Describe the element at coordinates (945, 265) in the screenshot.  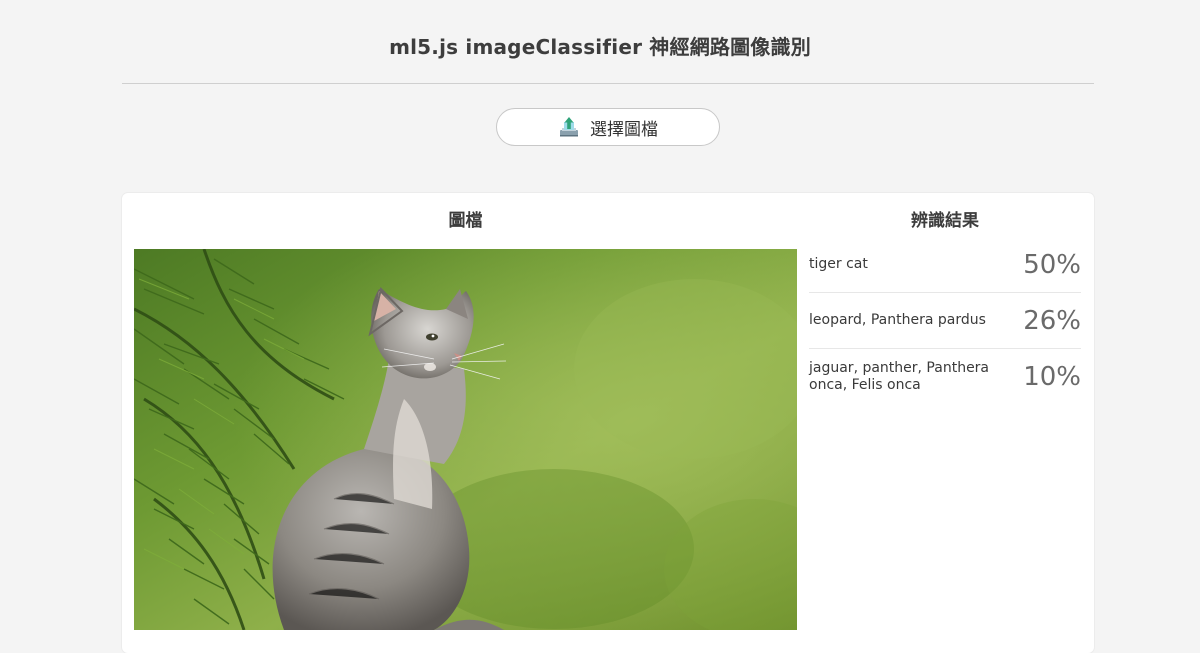
I see `result-row: tiger cat 50%` at that location.